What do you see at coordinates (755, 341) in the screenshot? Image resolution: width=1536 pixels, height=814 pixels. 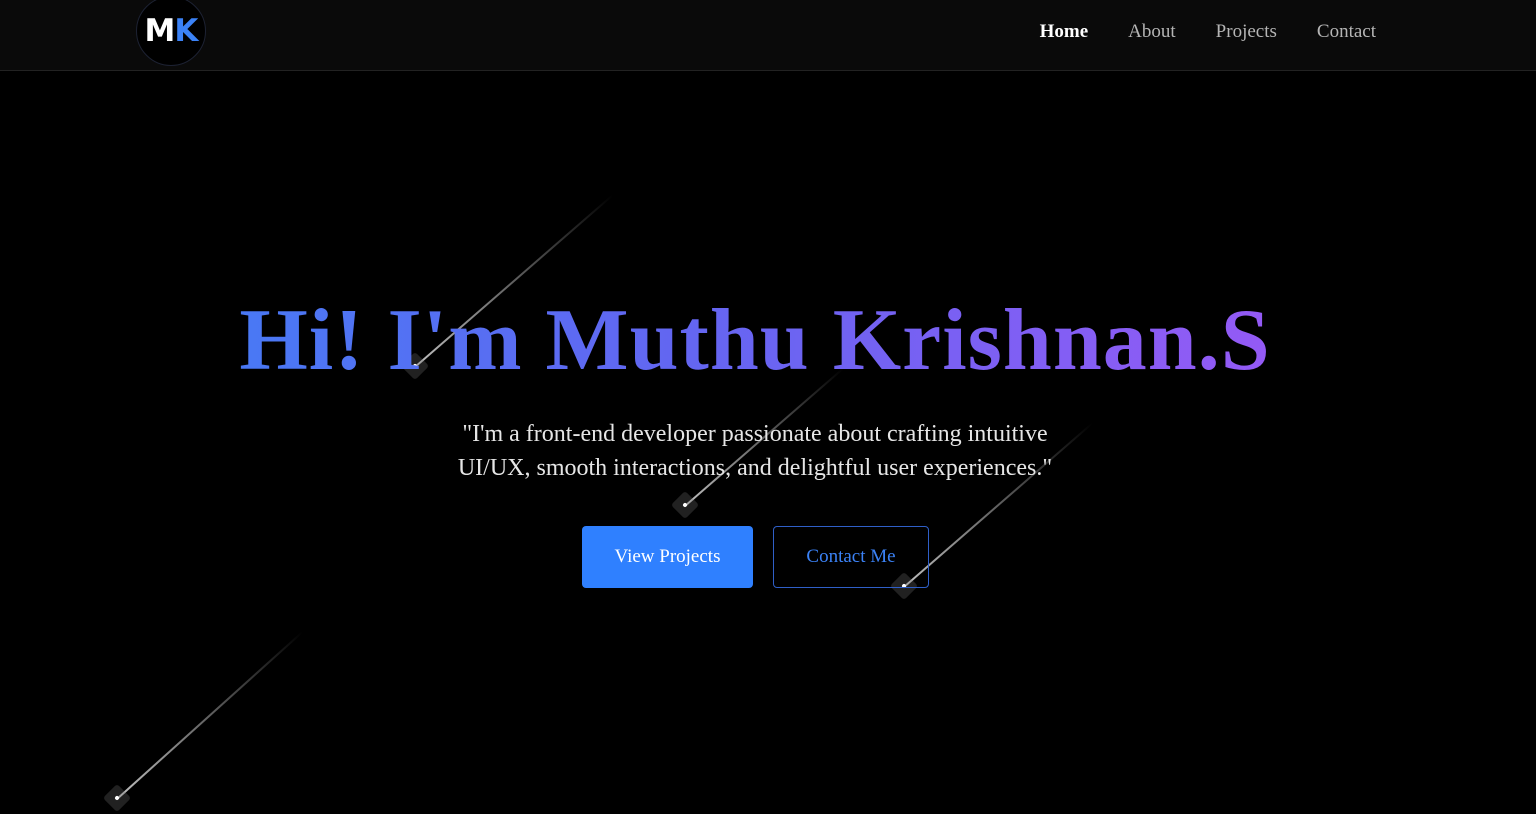 I see `hero-title: Hi! I'm Muthu Krishnan.S` at bounding box center [755, 341].